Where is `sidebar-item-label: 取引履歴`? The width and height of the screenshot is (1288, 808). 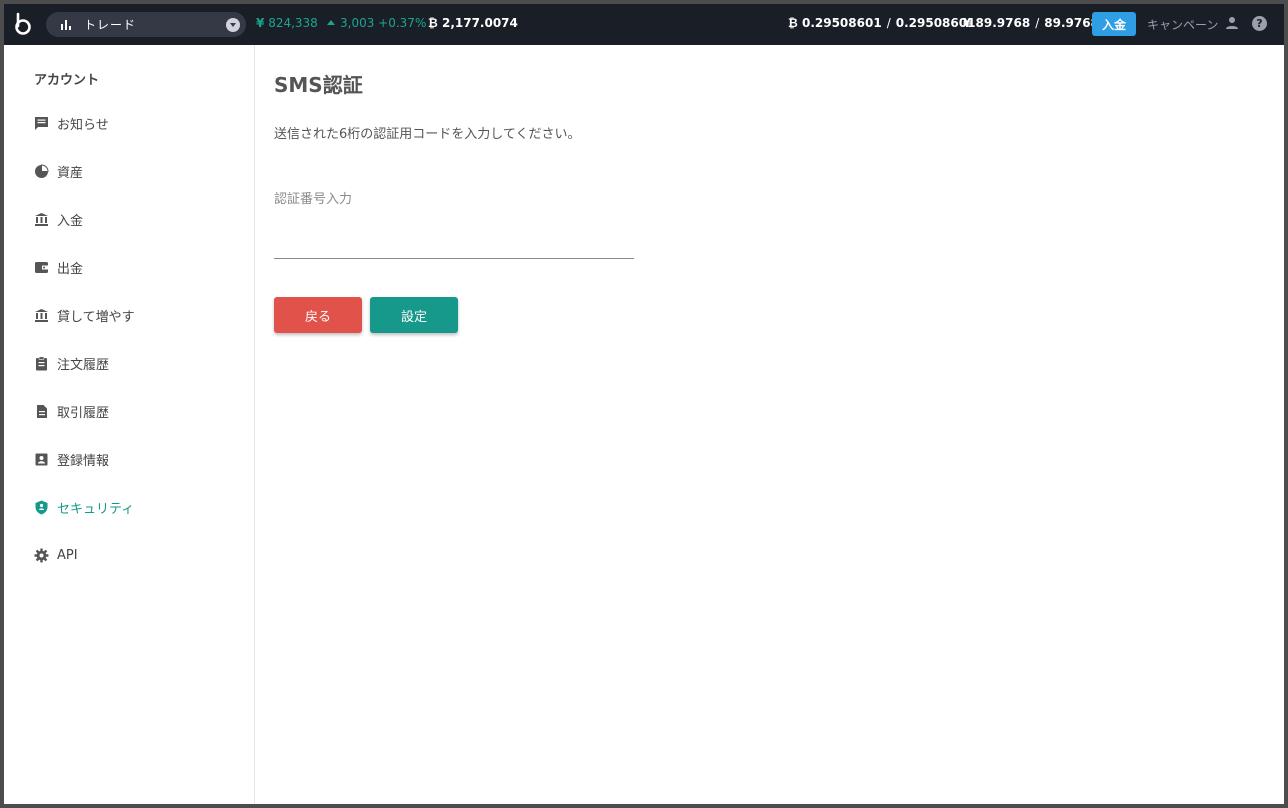
sidebar-item-label: 取引履歴 is located at coordinates (83, 413).